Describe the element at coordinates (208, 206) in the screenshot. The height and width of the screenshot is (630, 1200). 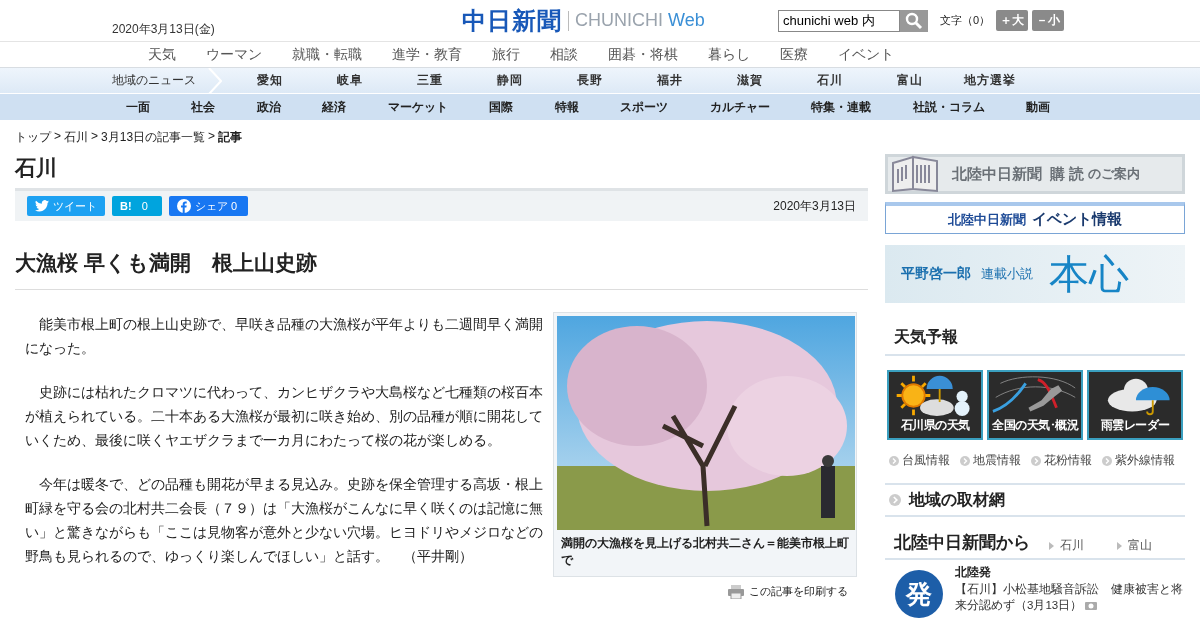
I see `facebook-share-button: シェア 0` at that location.